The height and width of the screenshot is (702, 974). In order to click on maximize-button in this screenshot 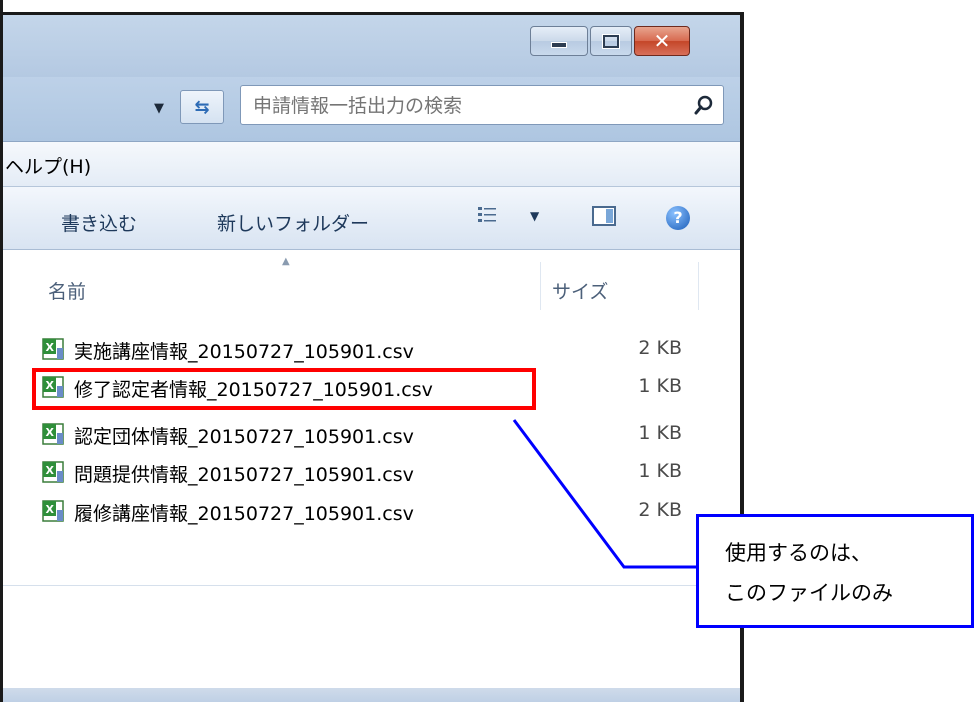, I will do `click(611, 41)`.